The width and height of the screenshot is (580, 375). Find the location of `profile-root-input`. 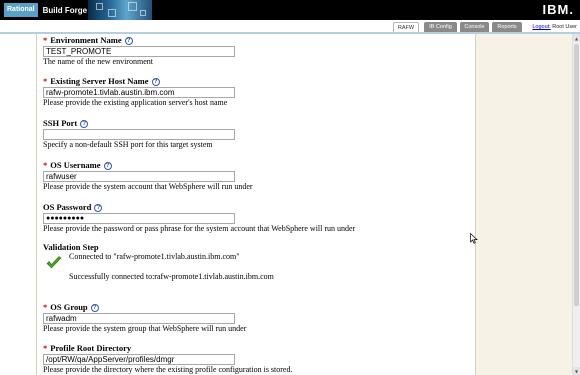

profile-root-input is located at coordinates (139, 359).